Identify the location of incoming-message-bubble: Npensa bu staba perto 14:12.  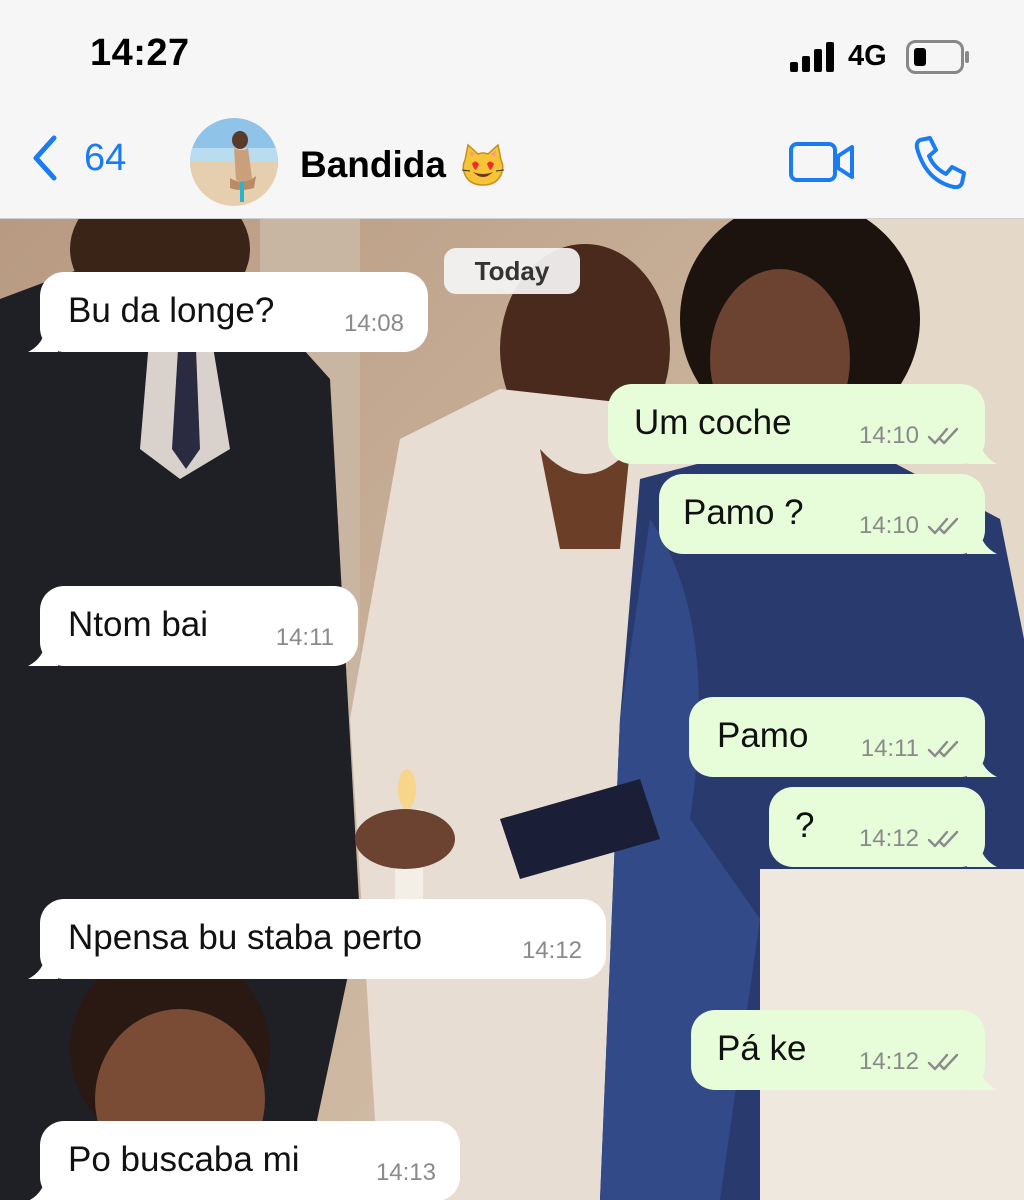
(317, 939).